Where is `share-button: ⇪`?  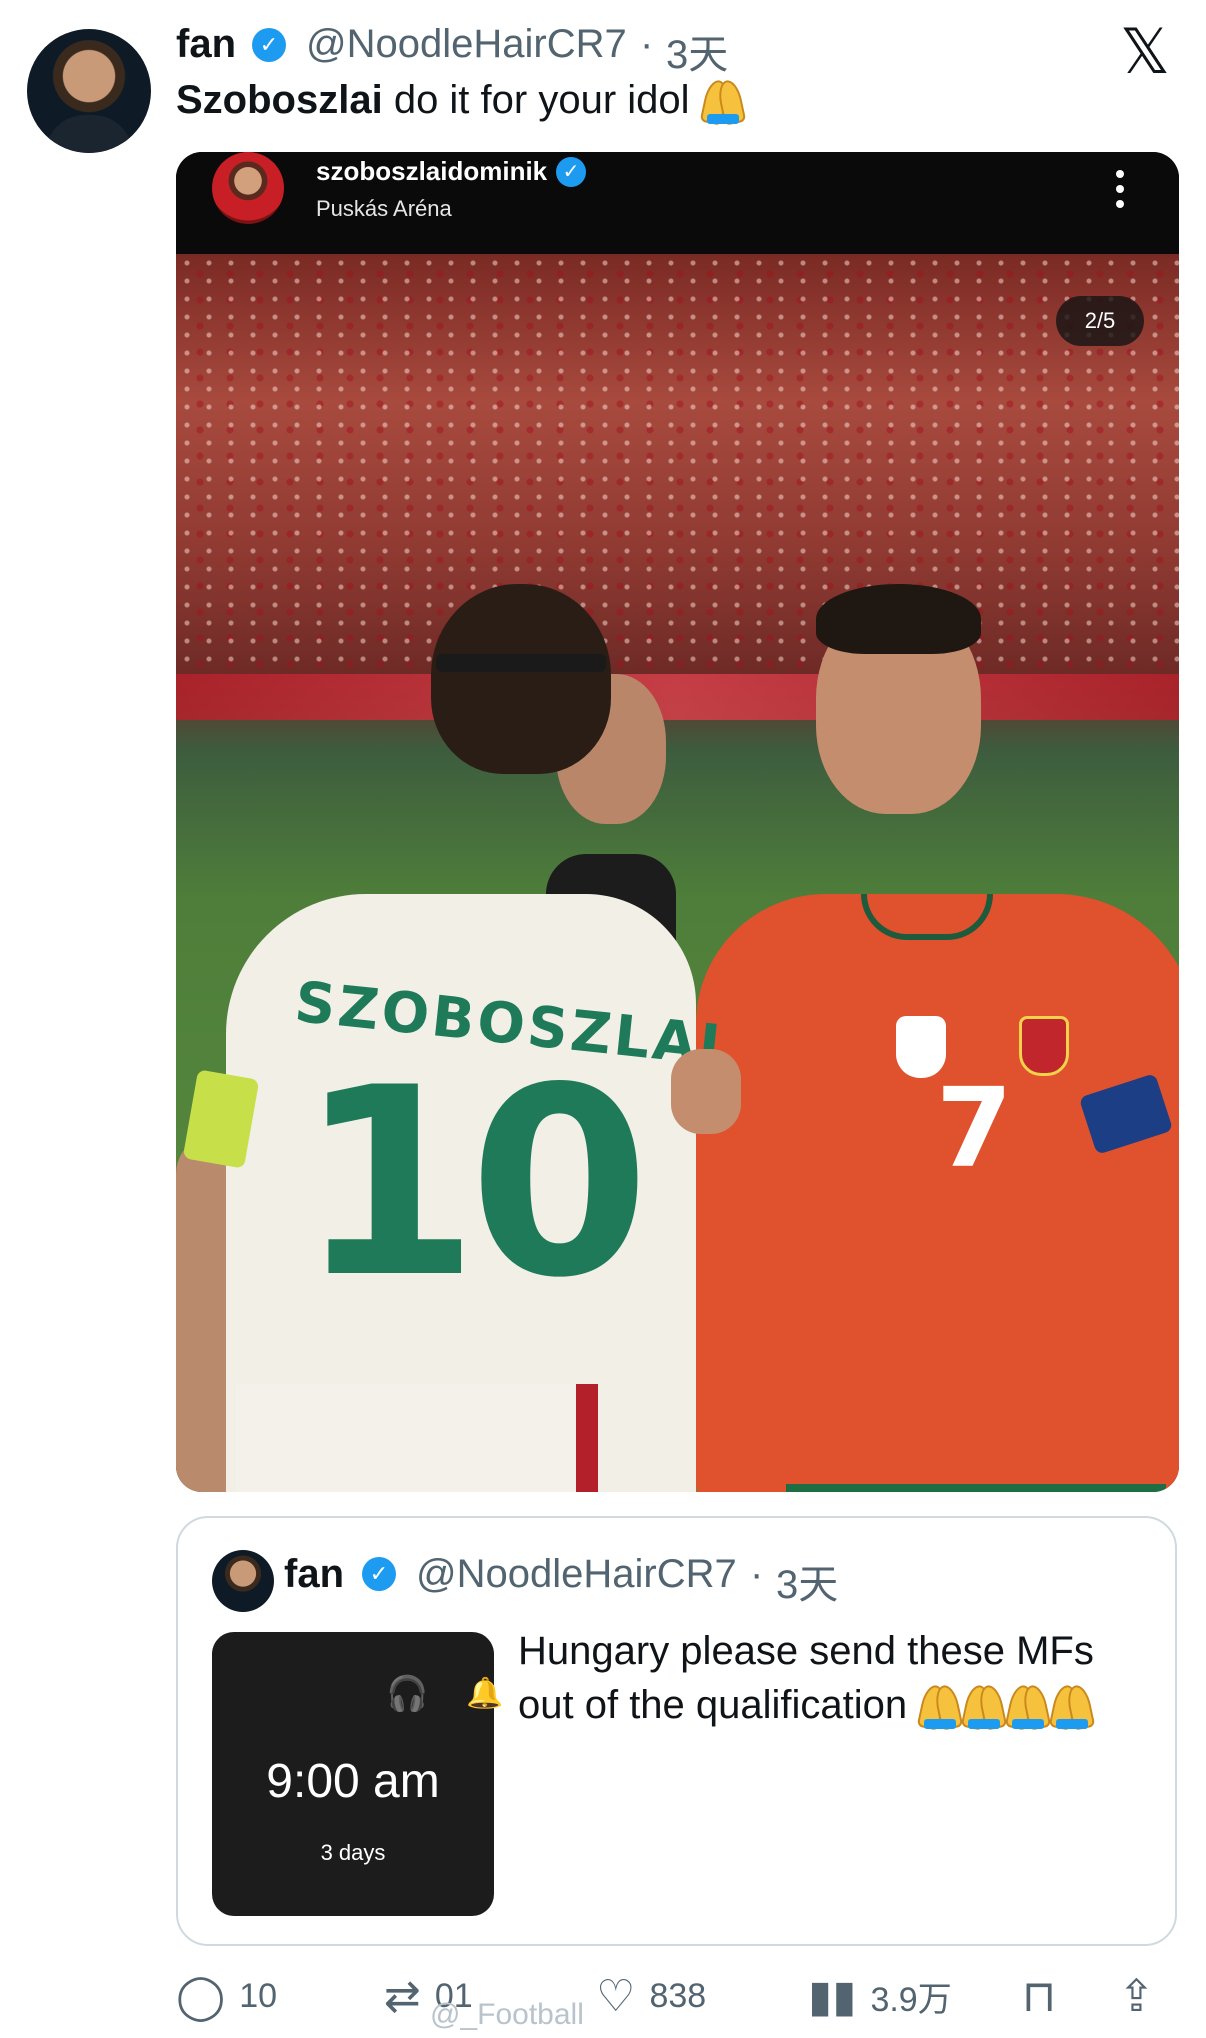
share-button: ⇪ is located at coordinates (1143, 1996).